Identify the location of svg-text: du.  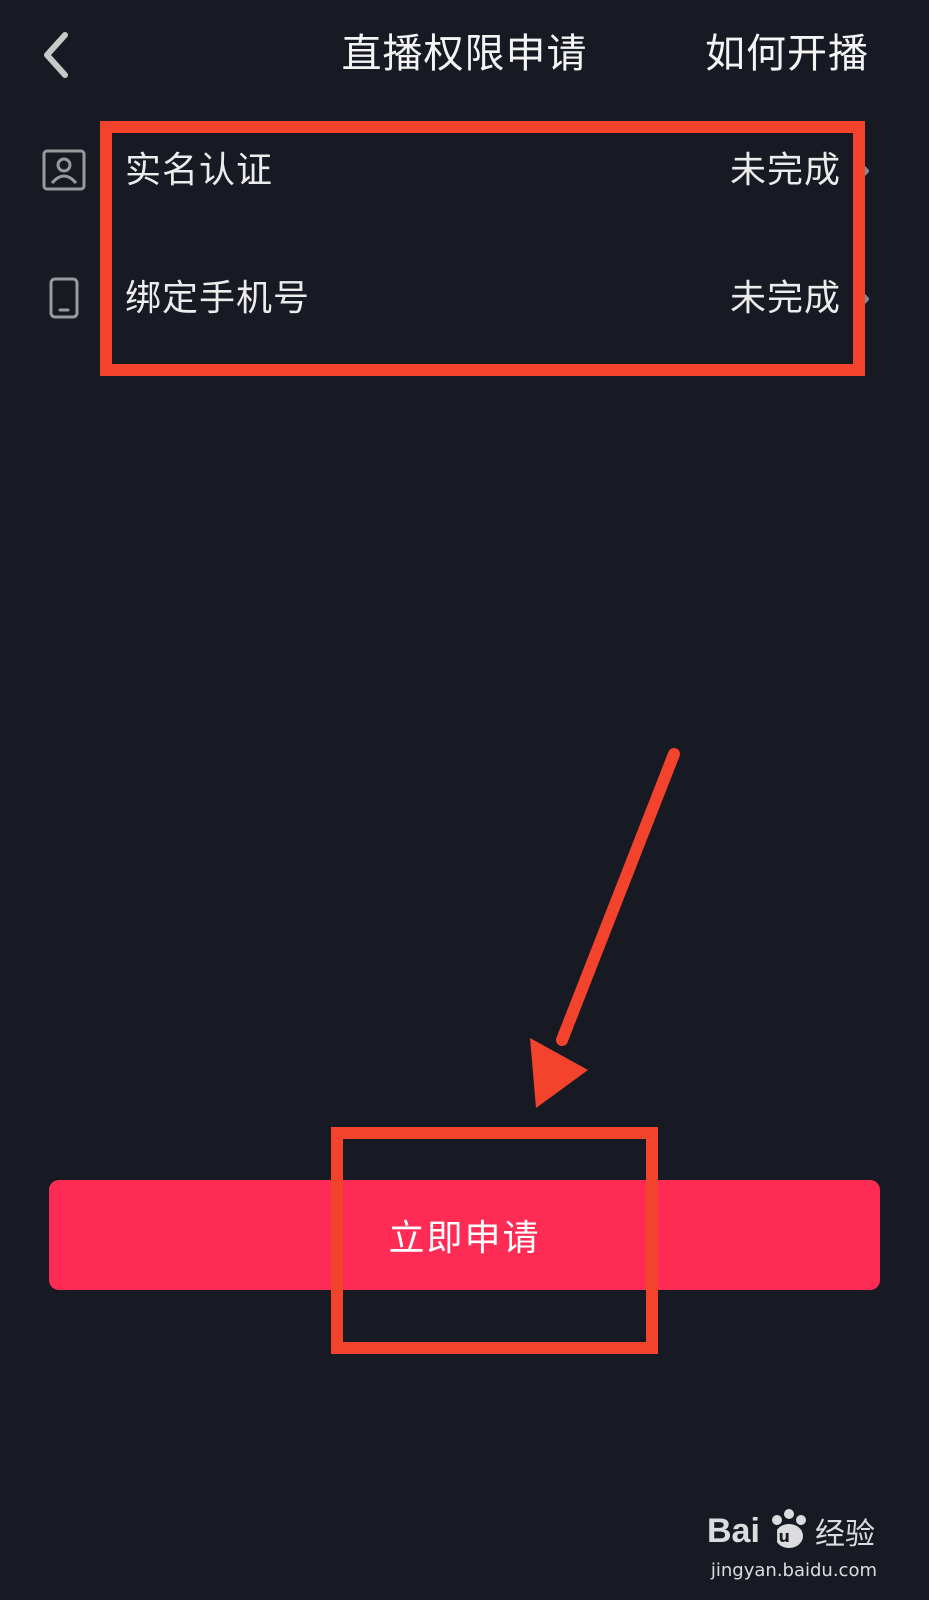
(778, 1536).